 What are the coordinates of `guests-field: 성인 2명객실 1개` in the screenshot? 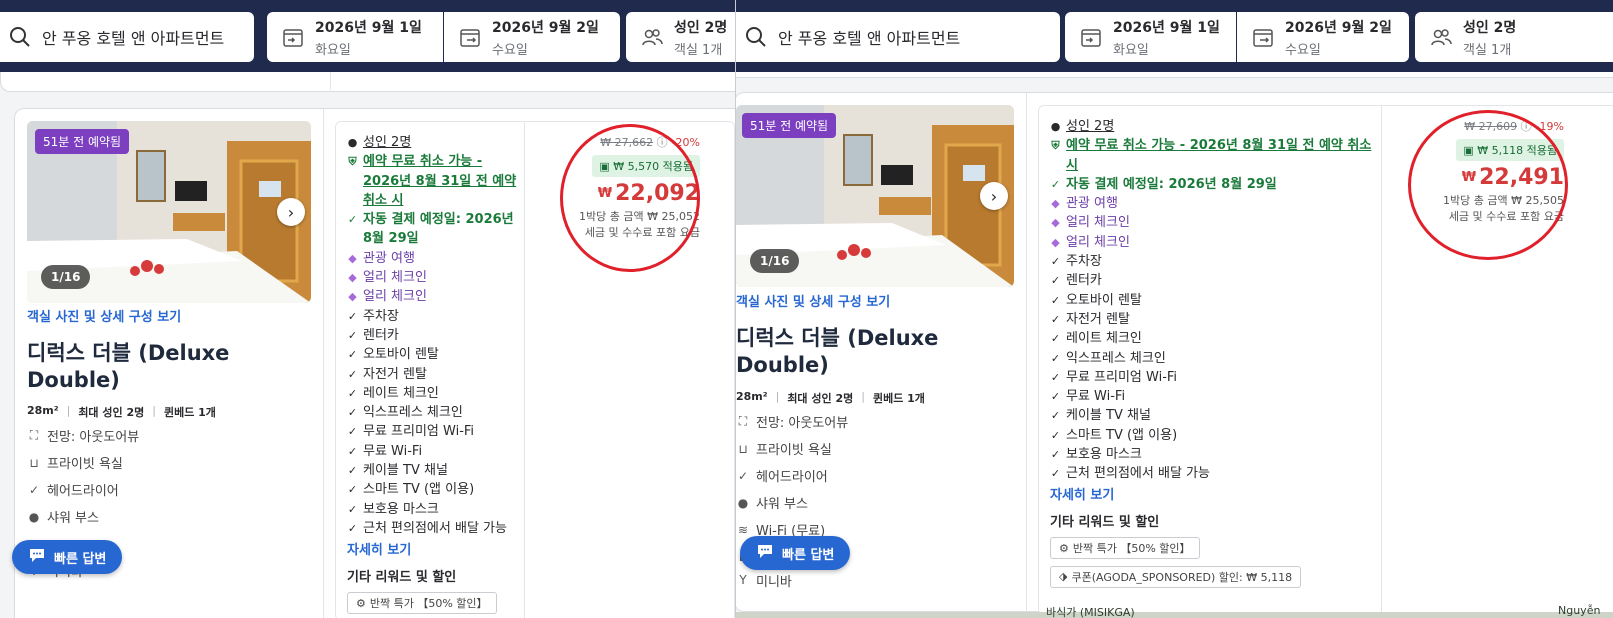 It's located at (680, 37).